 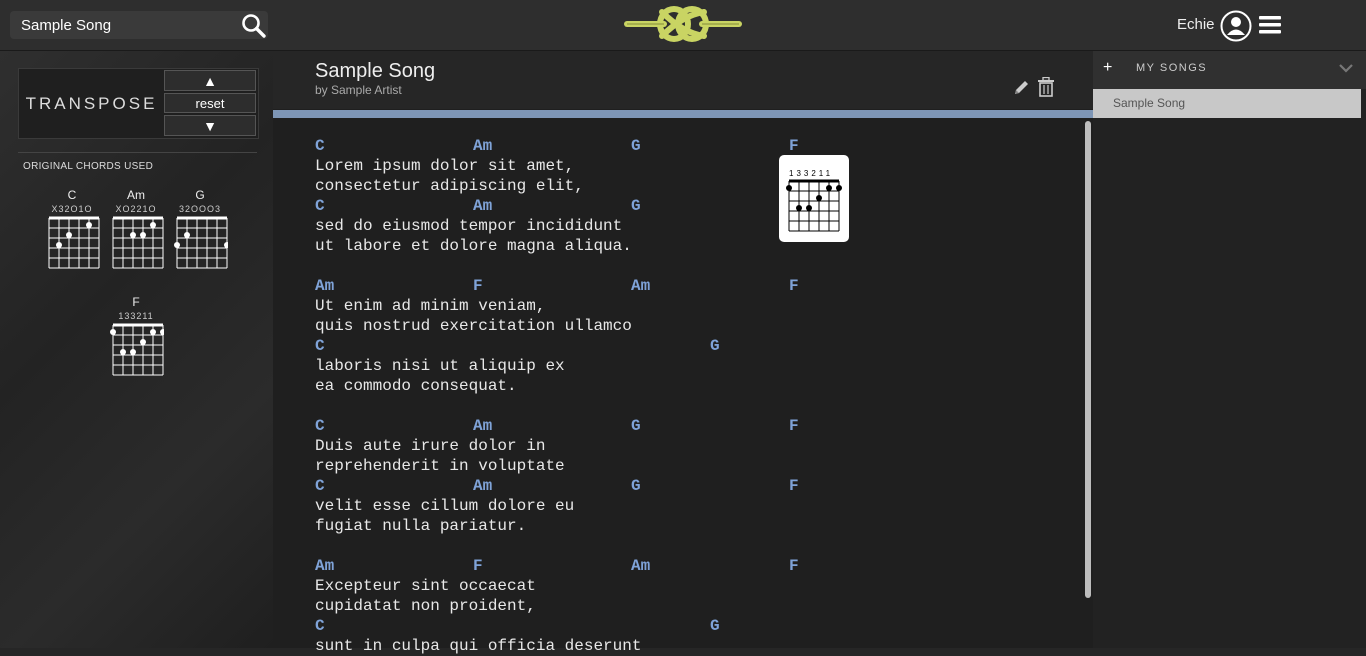 I want to click on chord-name: F, so click(x=136, y=302).